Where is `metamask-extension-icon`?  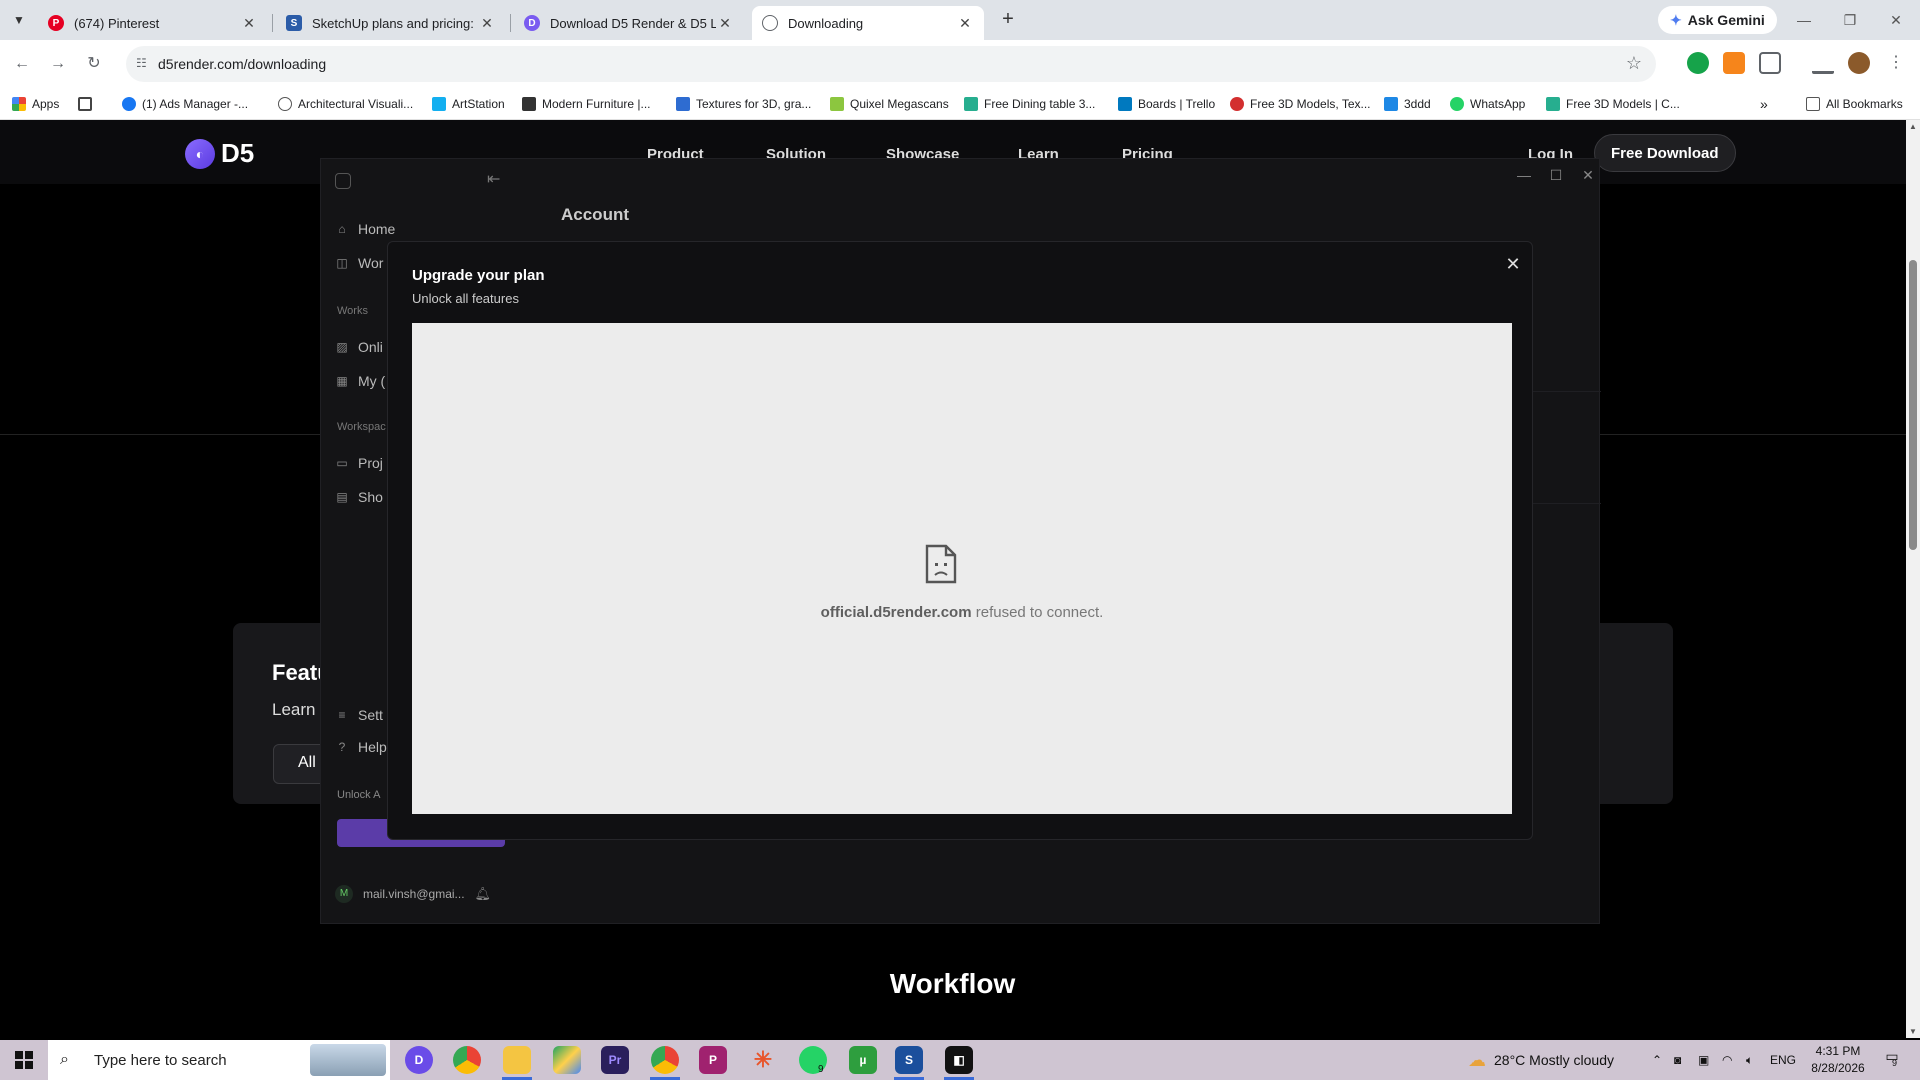 metamask-extension-icon is located at coordinates (1734, 63).